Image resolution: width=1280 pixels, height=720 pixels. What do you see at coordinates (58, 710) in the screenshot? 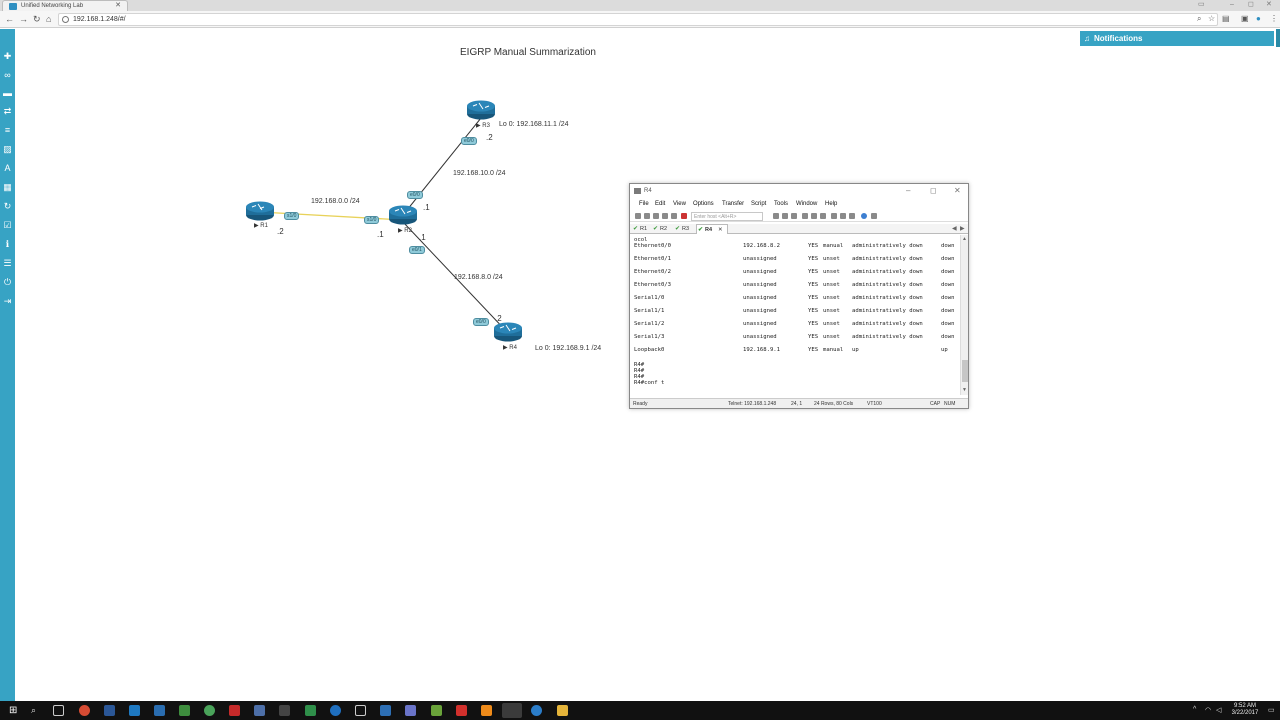
I see `task-view-icon` at bounding box center [58, 710].